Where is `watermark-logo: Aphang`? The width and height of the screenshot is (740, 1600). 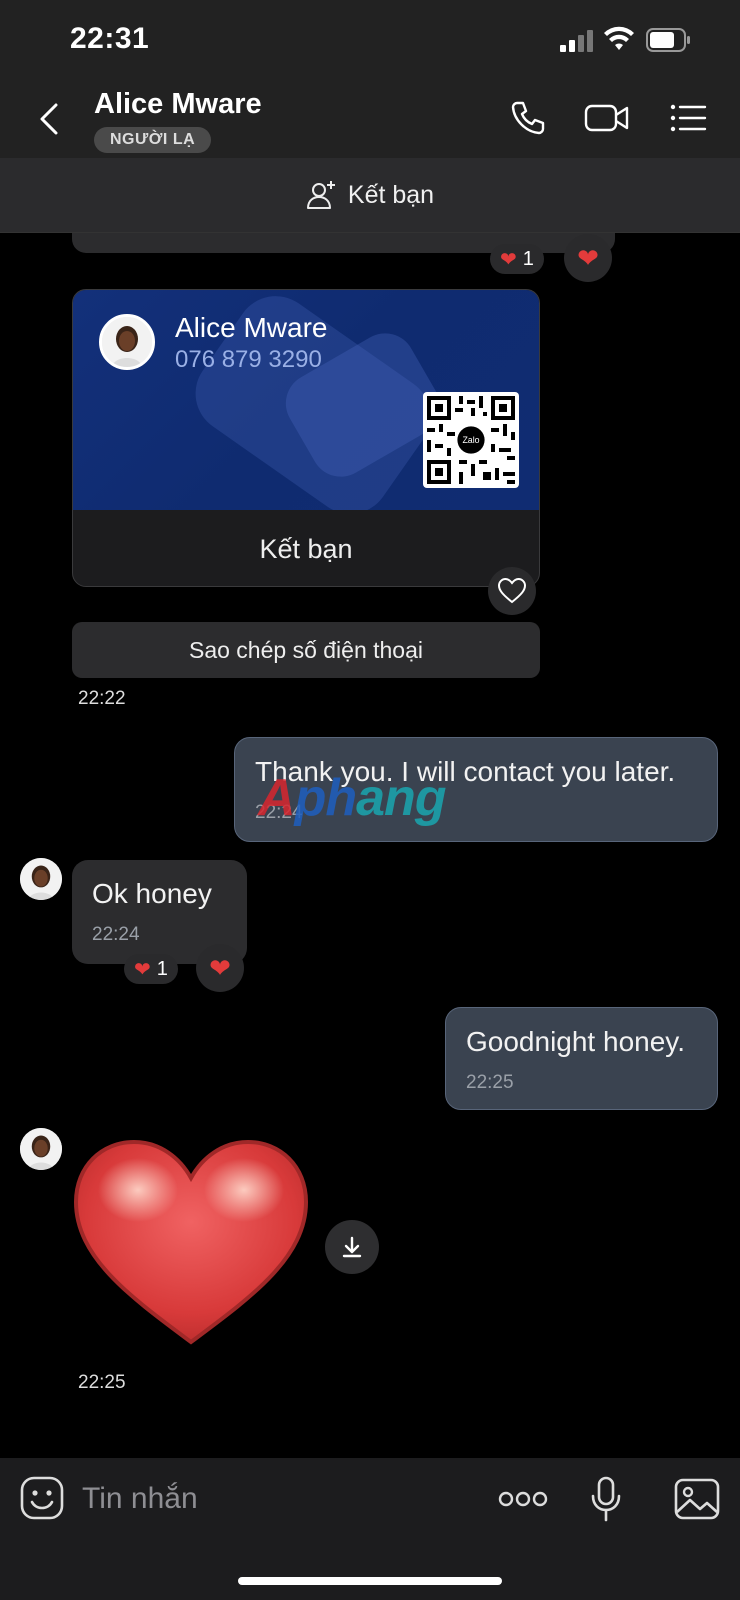 watermark-logo: Aphang is located at coordinates (352, 798).